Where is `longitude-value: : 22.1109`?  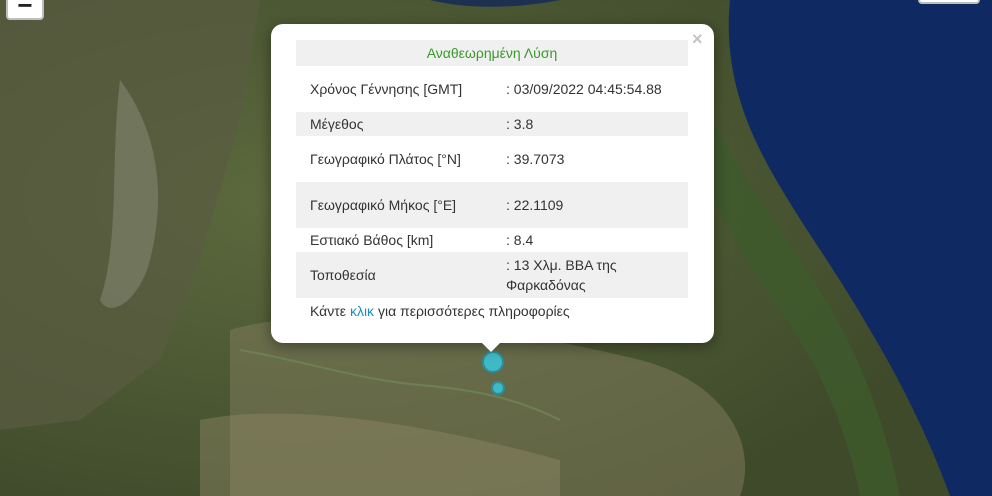
longitude-value: : 22.1109 is located at coordinates (592, 205).